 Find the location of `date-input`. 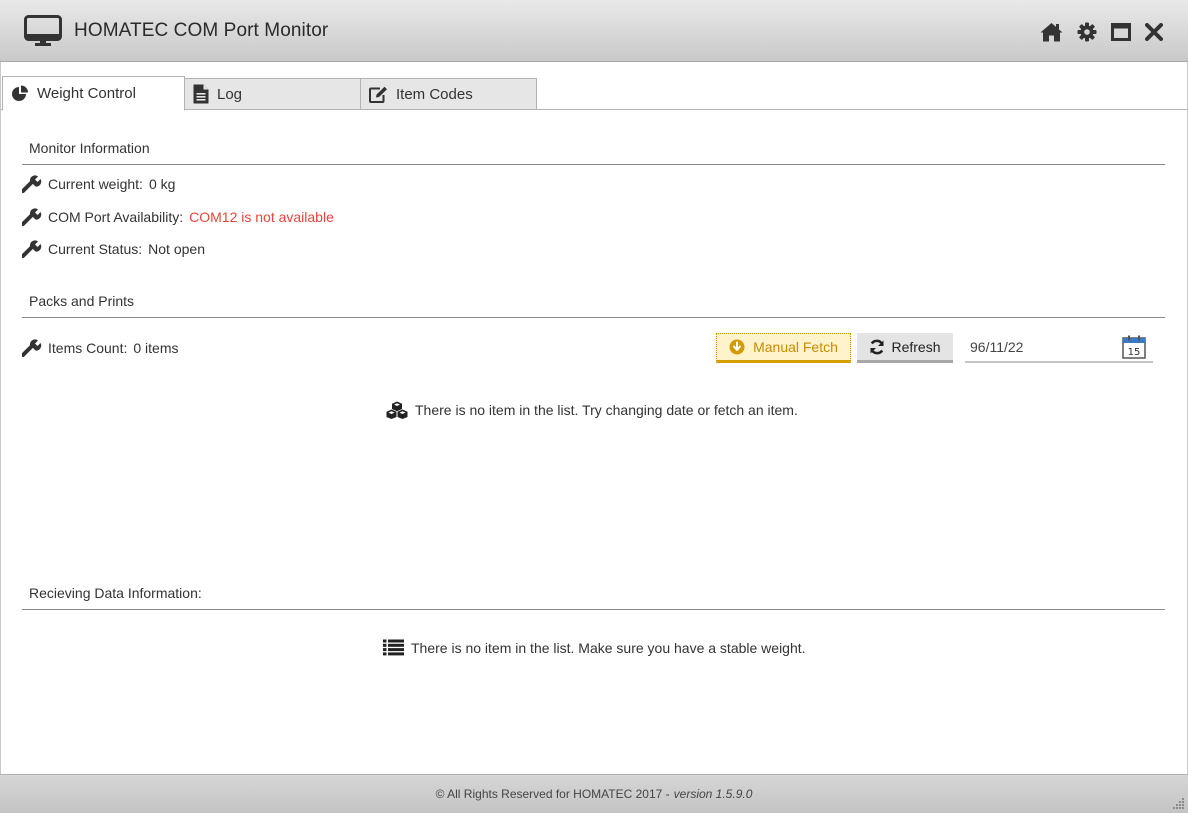

date-input is located at coordinates (1040, 347).